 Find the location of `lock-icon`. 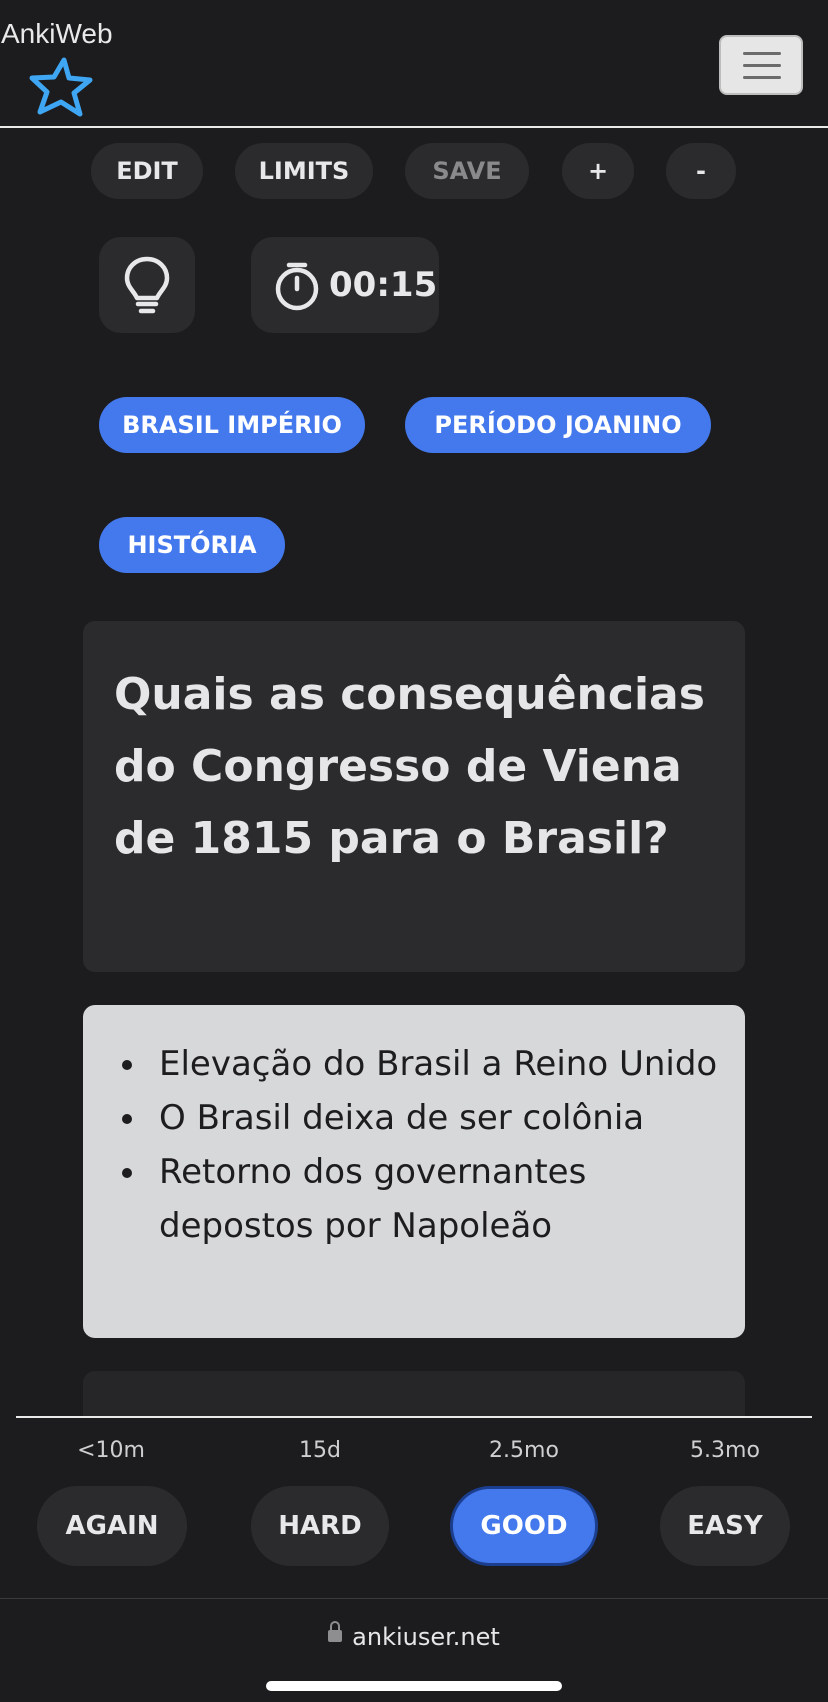

lock-icon is located at coordinates (335, 1631).